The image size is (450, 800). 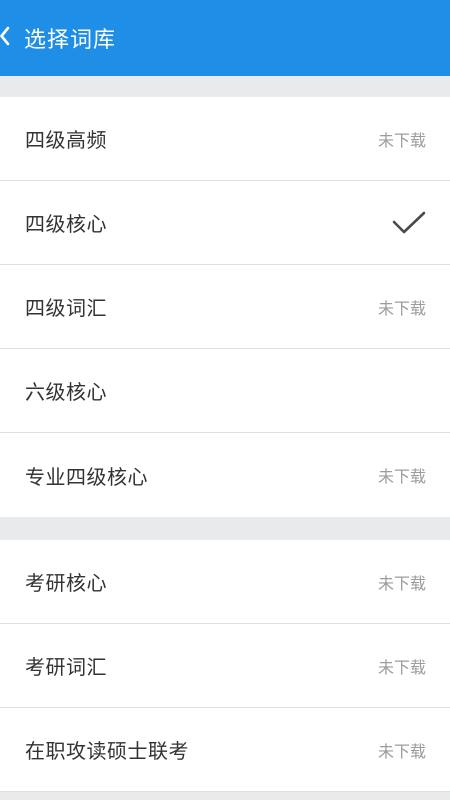 What do you see at coordinates (86, 476) in the screenshot?
I see `list-item-label: 专业四级核心` at bounding box center [86, 476].